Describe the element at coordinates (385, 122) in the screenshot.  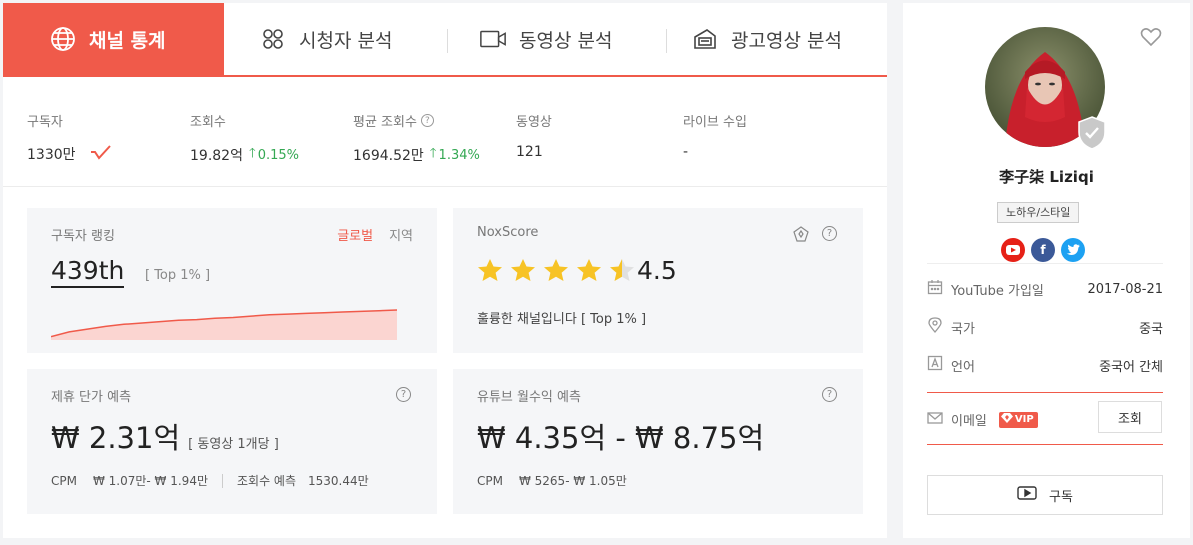
I see `stat-label: 평균 조회수` at that location.